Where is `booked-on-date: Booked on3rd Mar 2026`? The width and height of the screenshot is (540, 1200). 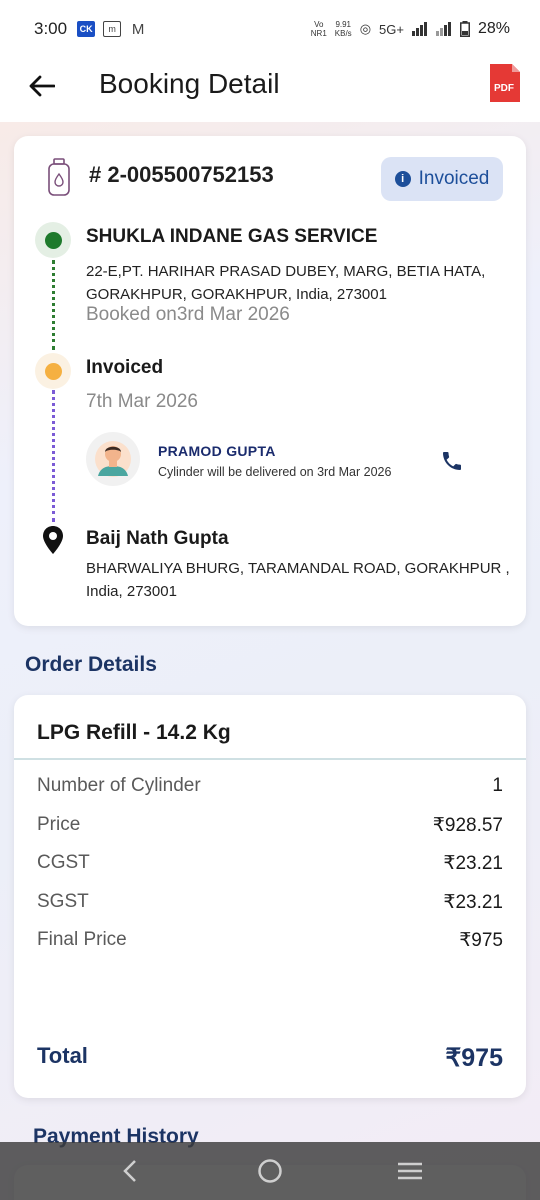
booked-on-date: Booked on3rd Mar 2026 is located at coordinates (188, 314).